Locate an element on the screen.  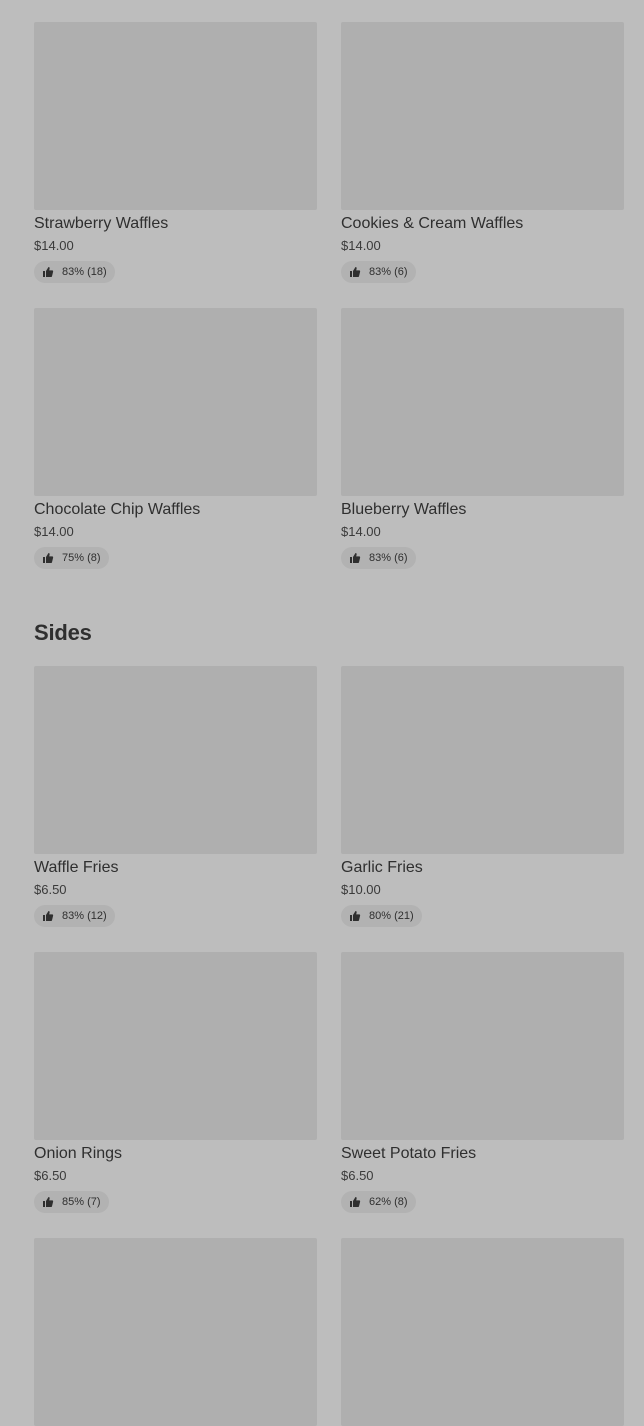
item-name: Waffle Fries is located at coordinates (76, 867).